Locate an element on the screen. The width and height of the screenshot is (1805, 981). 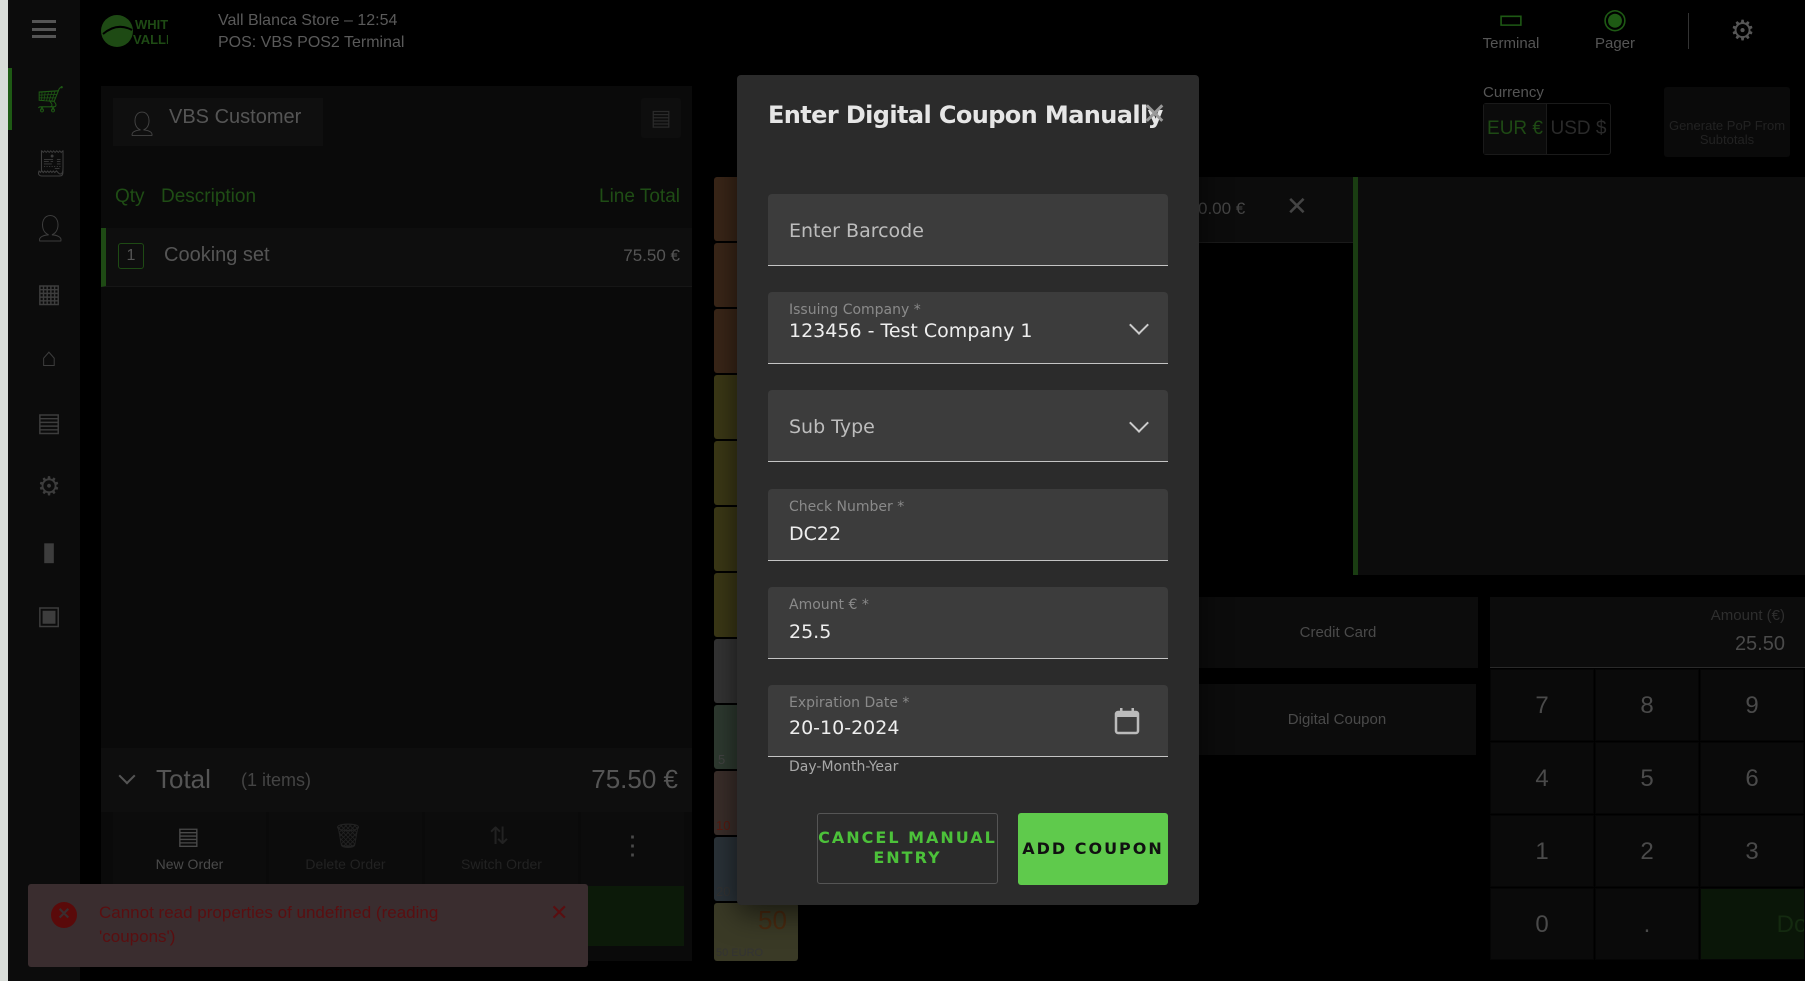
settings-icon: ⚙ is located at coordinates (49, 486).